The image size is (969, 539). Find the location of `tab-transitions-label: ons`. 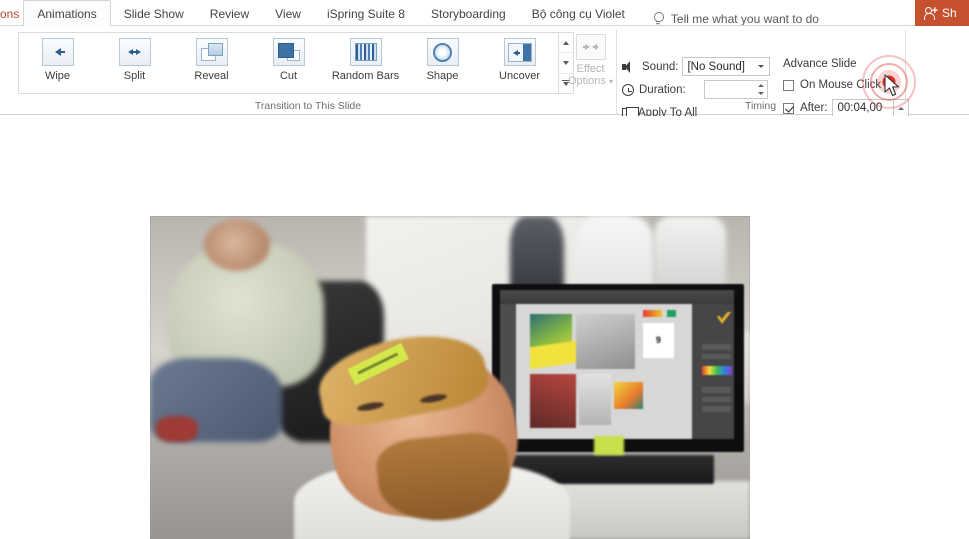

tab-transitions-label: ons is located at coordinates (10, 13).